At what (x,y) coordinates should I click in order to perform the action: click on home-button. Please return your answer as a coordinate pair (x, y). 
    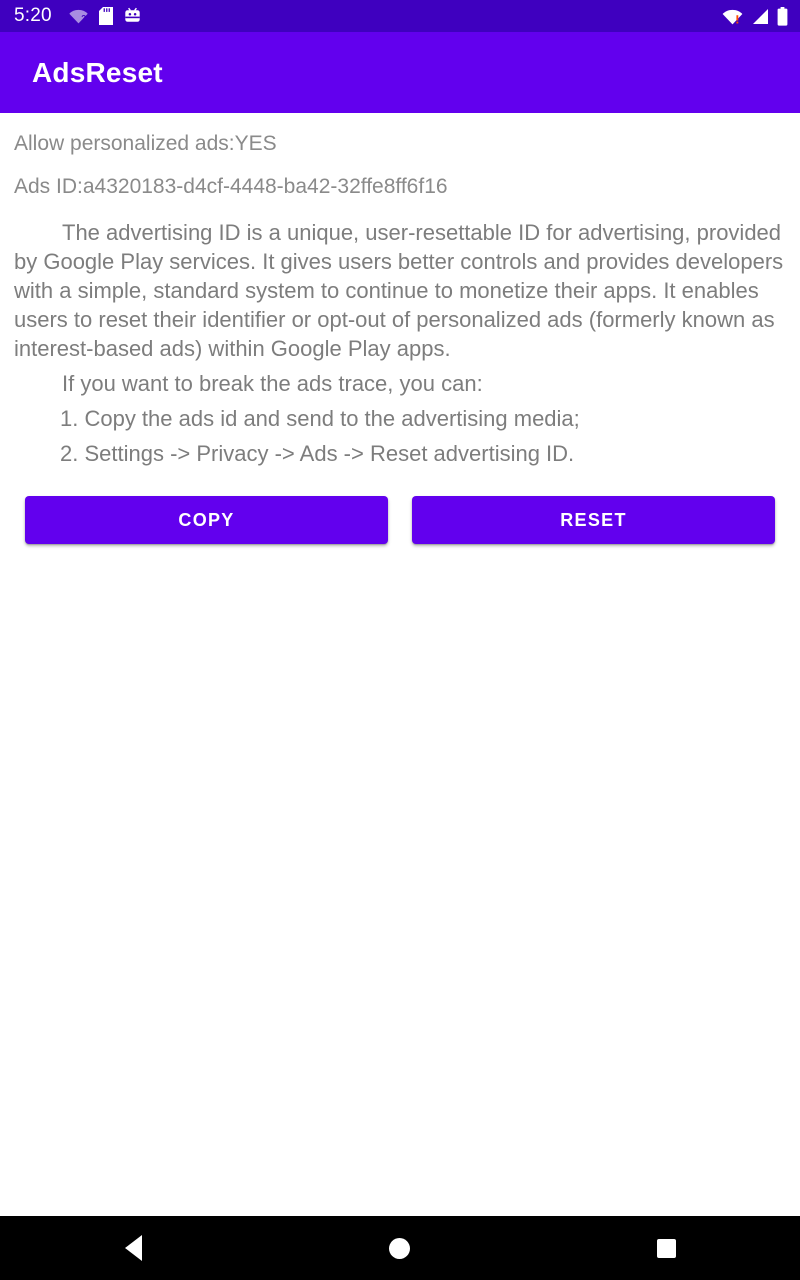
    Looking at the image, I should click on (400, 1248).